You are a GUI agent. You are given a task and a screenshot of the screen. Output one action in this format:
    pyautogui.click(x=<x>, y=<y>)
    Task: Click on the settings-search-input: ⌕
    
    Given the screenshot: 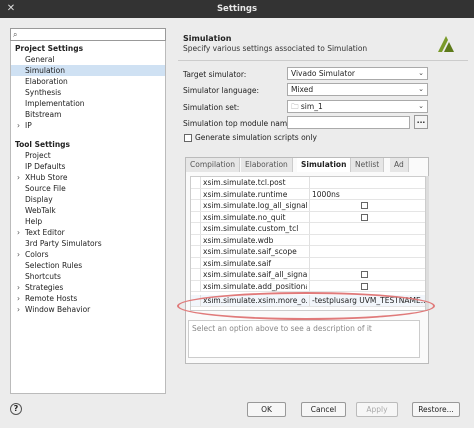 What is the action you would take?
    pyautogui.click(x=88, y=34)
    